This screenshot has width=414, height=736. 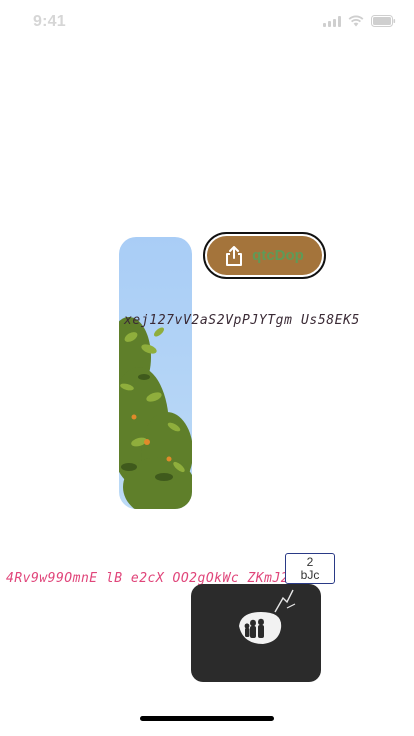 I want to click on status-bar: 9:41, so click(x=207, y=22).